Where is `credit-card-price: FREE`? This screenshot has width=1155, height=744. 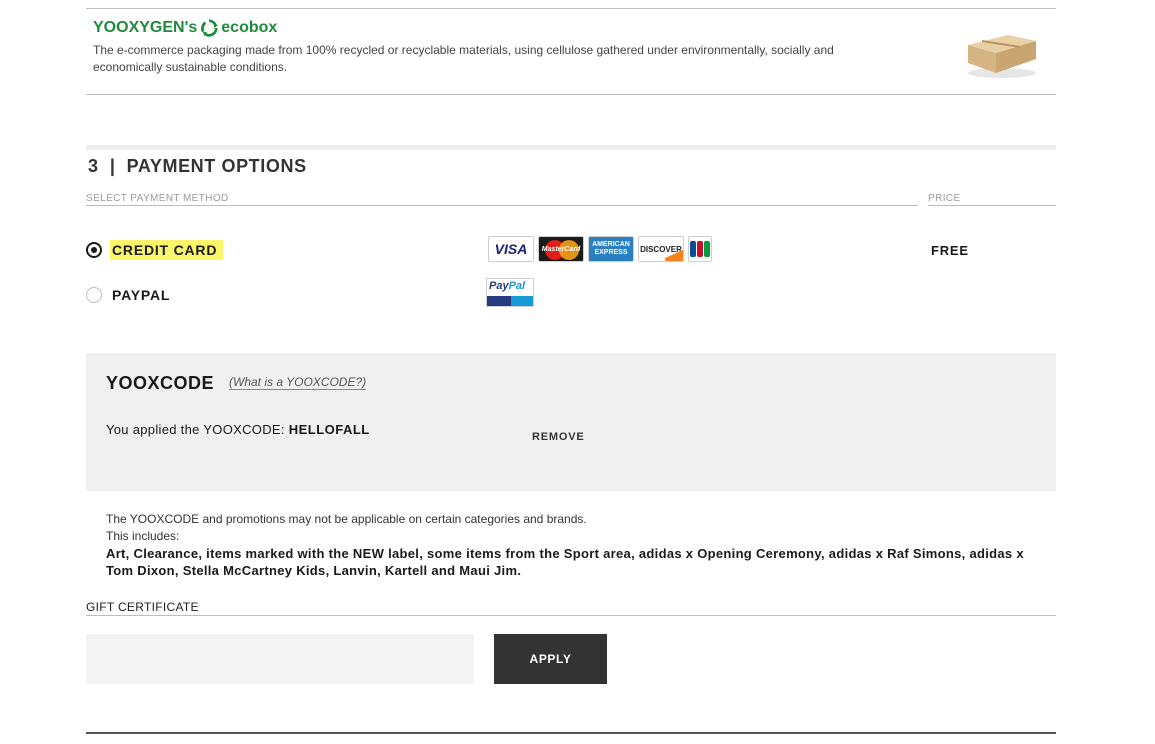
credit-card-price: FREE is located at coordinates (950, 250).